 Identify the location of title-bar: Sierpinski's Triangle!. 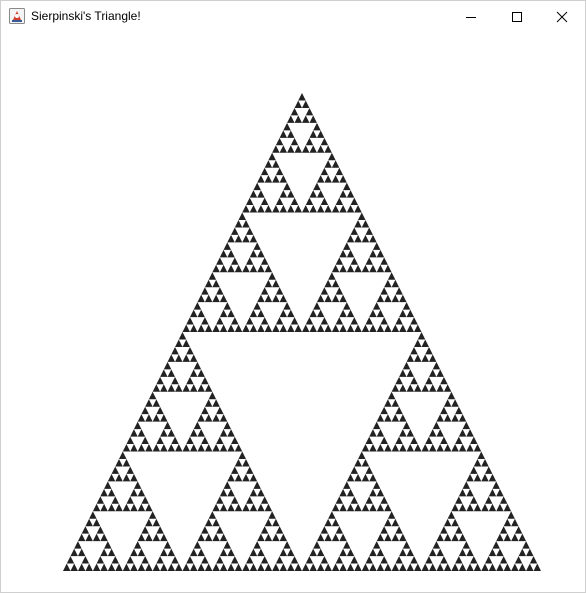
(293, 16).